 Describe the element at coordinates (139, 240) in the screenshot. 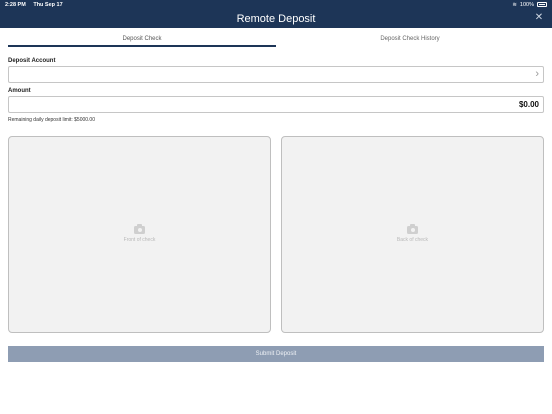

I see `front-of-check-label: Front of check` at that location.